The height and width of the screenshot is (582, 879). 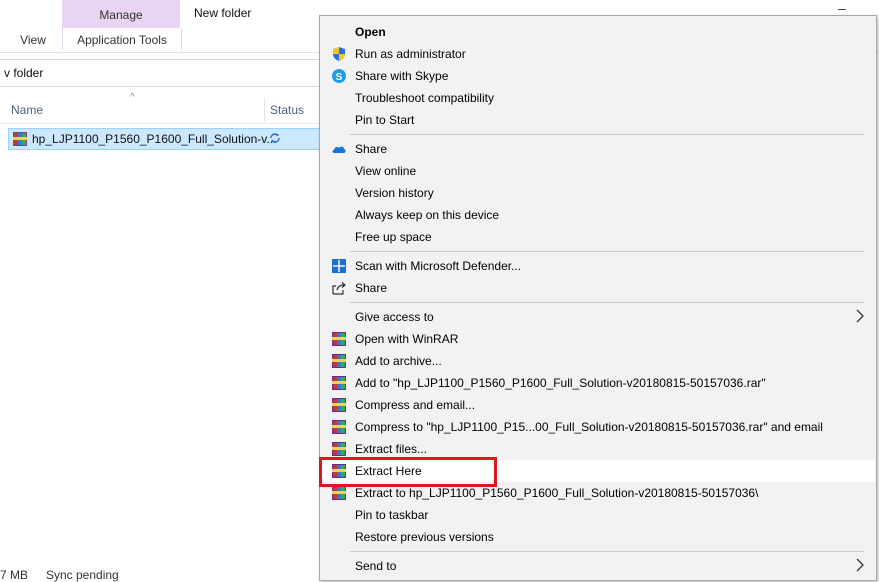 I want to click on menu-item-label: Version history, so click(x=394, y=193).